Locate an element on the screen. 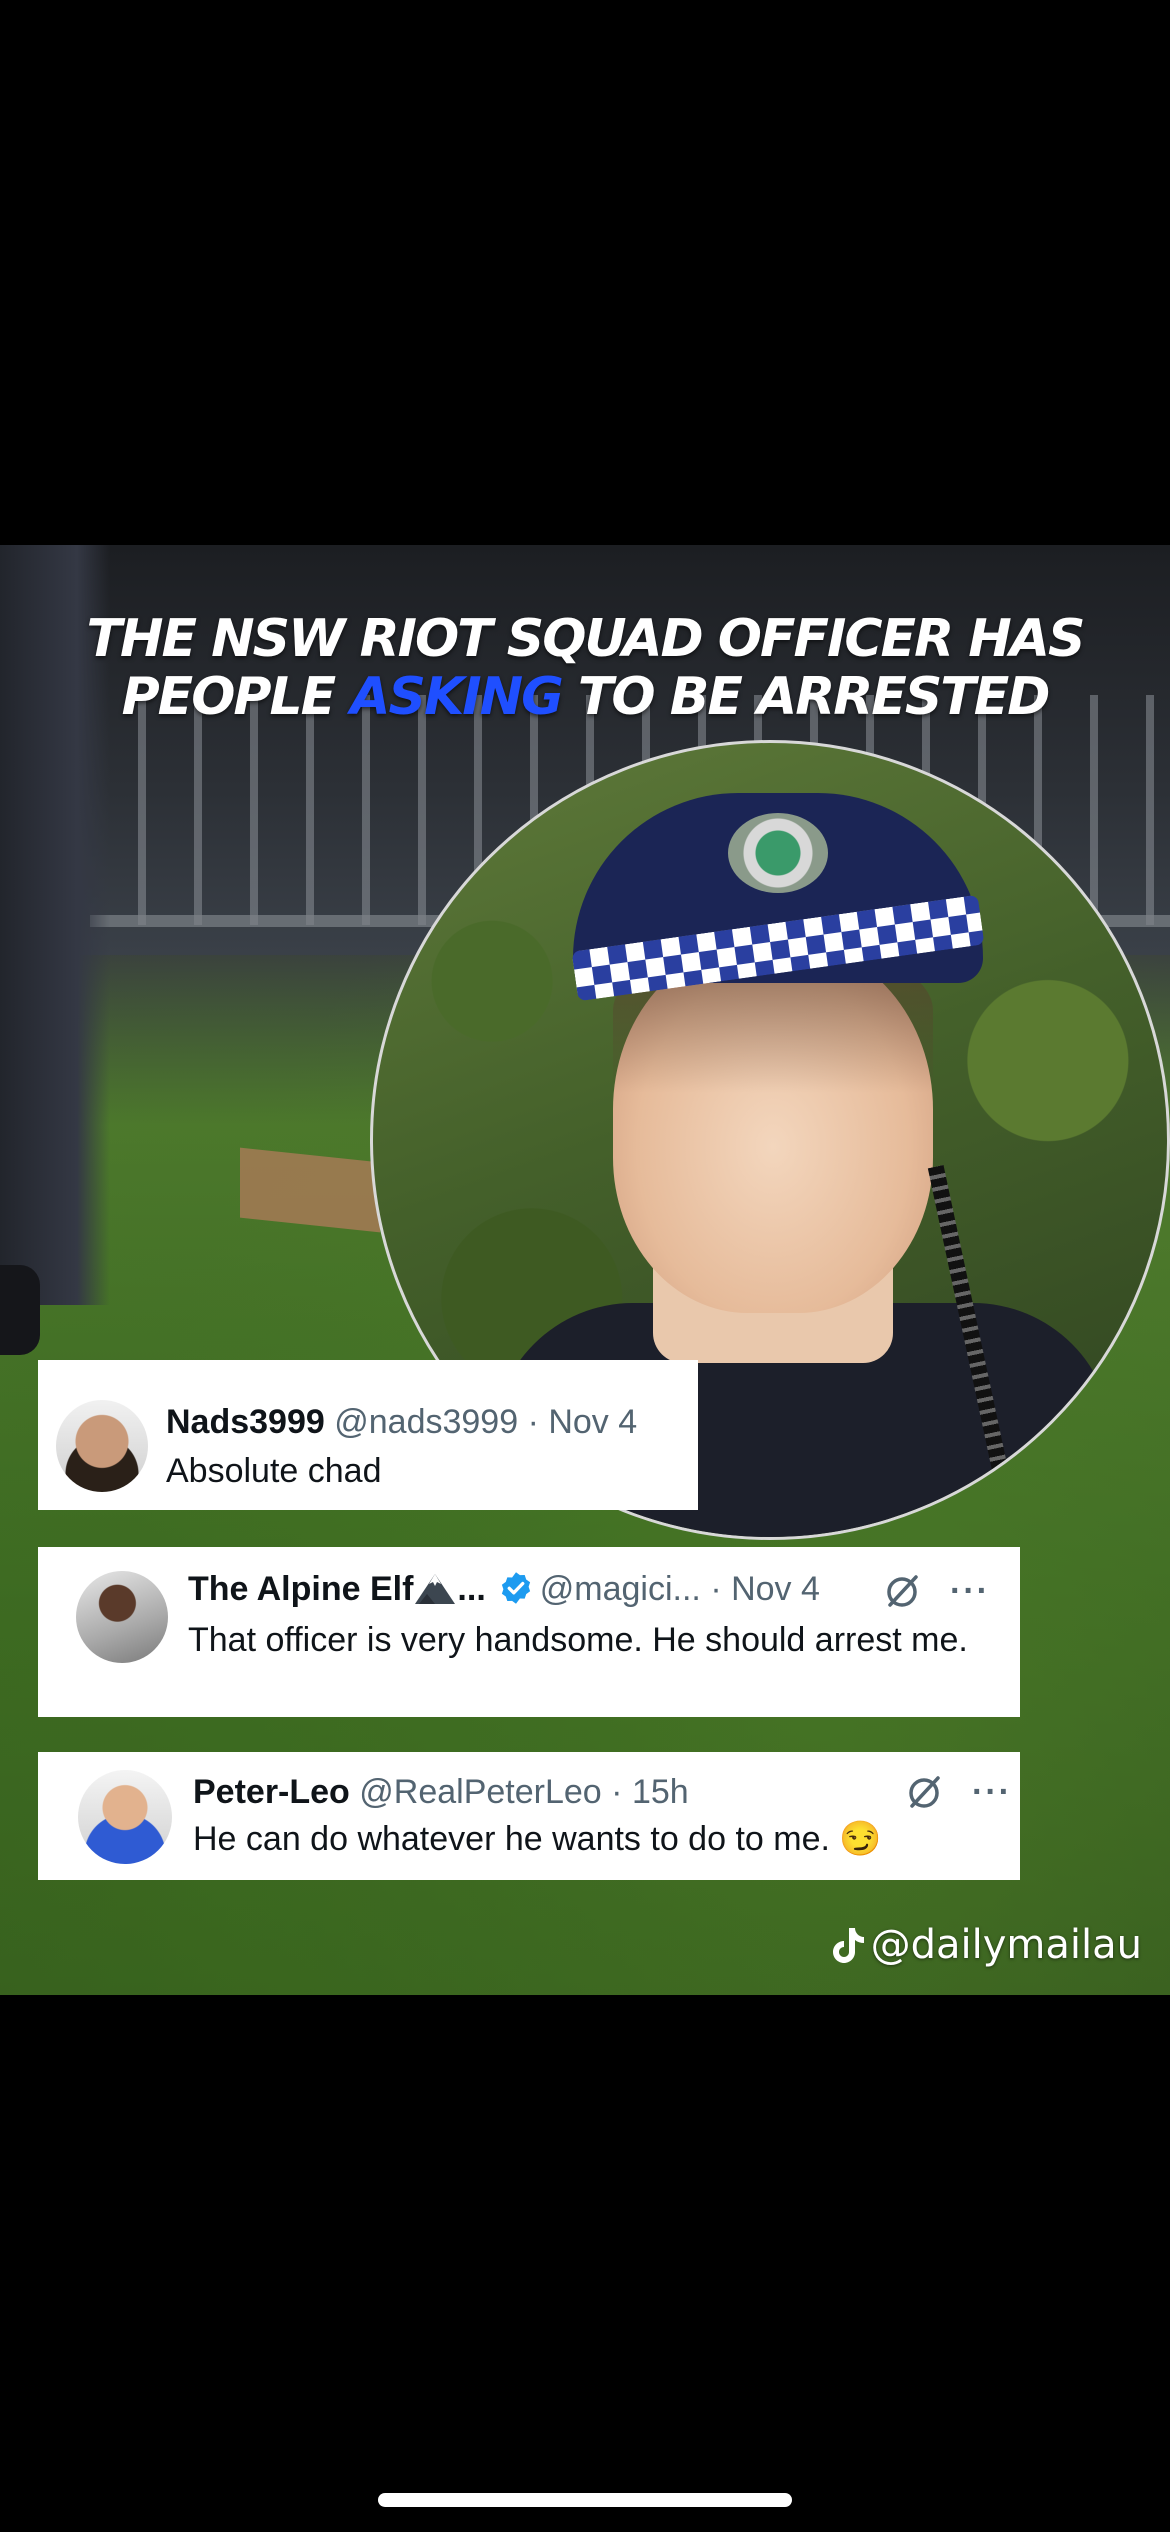 The width and height of the screenshot is (1170, 2532). tweet-header: The Alpine Elf... @magici... · Nov 4 is located at coordinates (504, 1589).